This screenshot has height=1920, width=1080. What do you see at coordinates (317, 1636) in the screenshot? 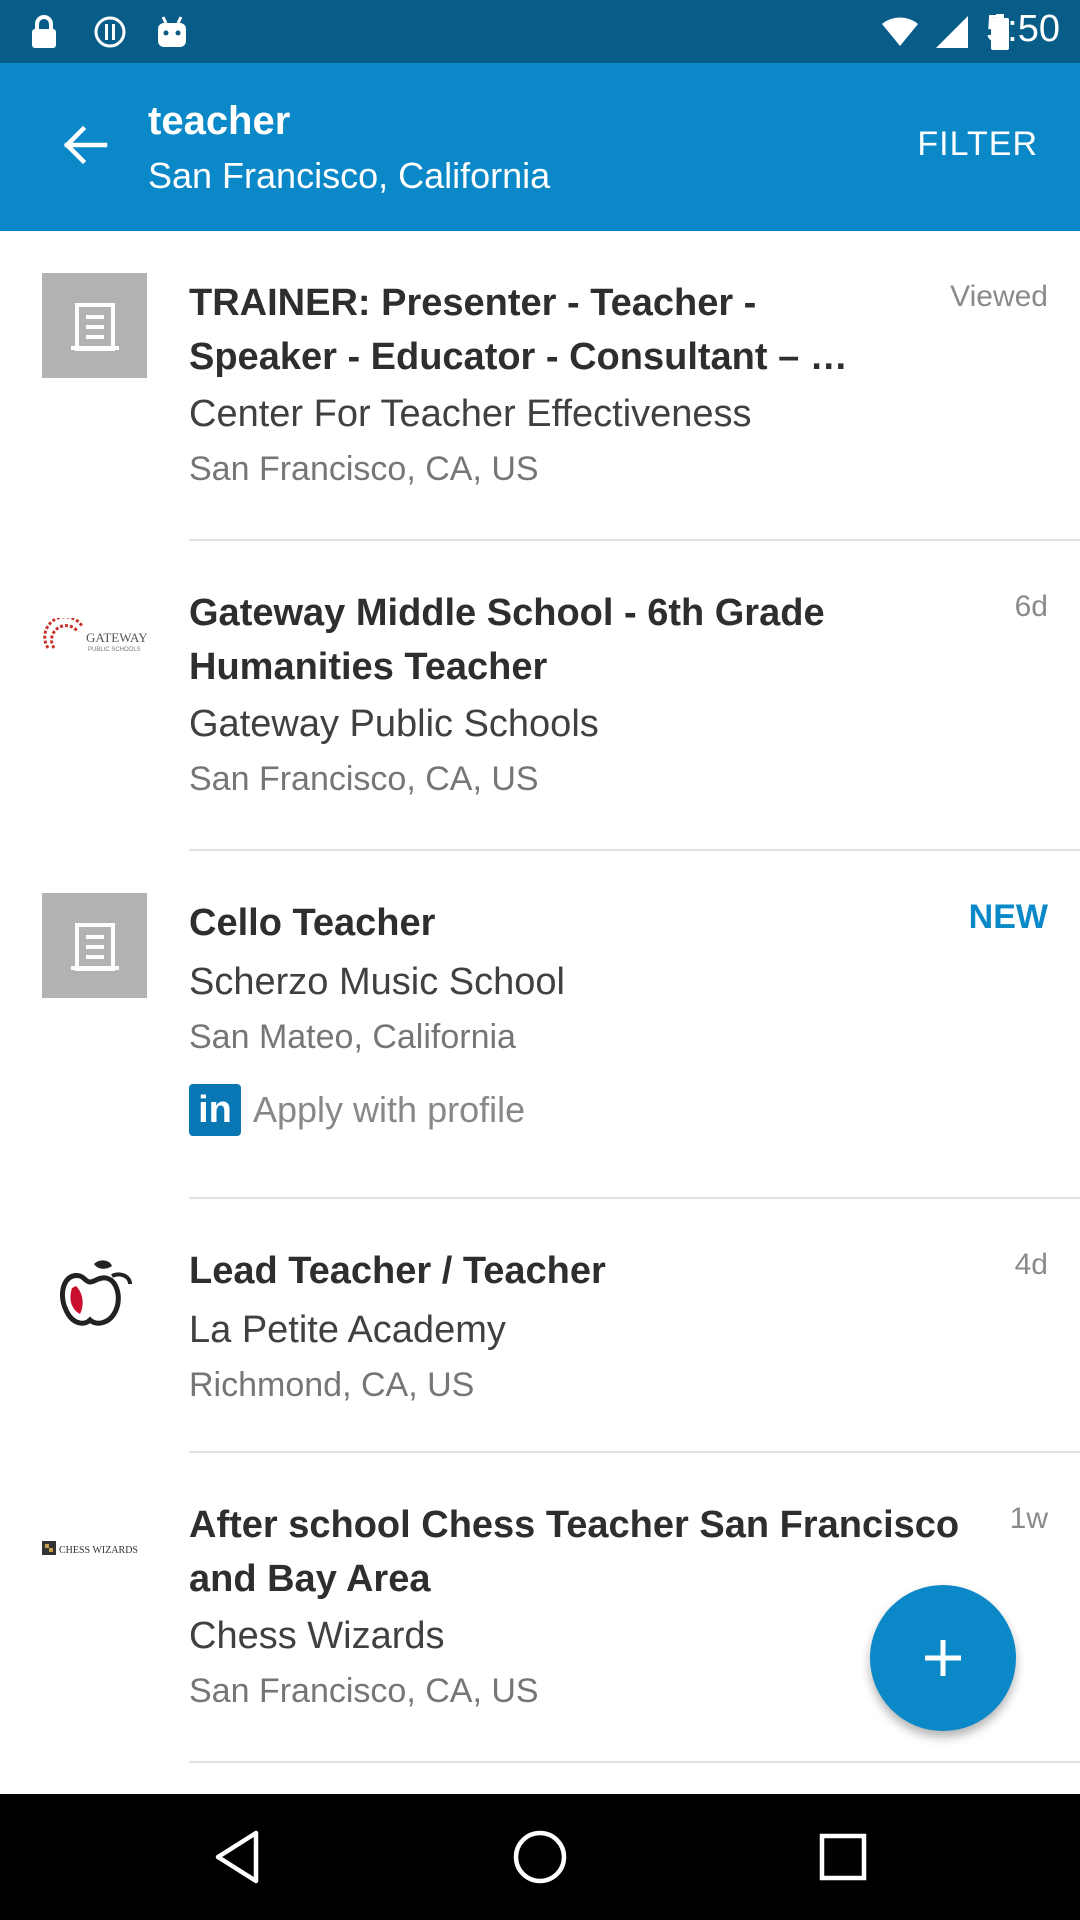
I see `company-name: Chess Wizards` at bounding box center [317, 1636].